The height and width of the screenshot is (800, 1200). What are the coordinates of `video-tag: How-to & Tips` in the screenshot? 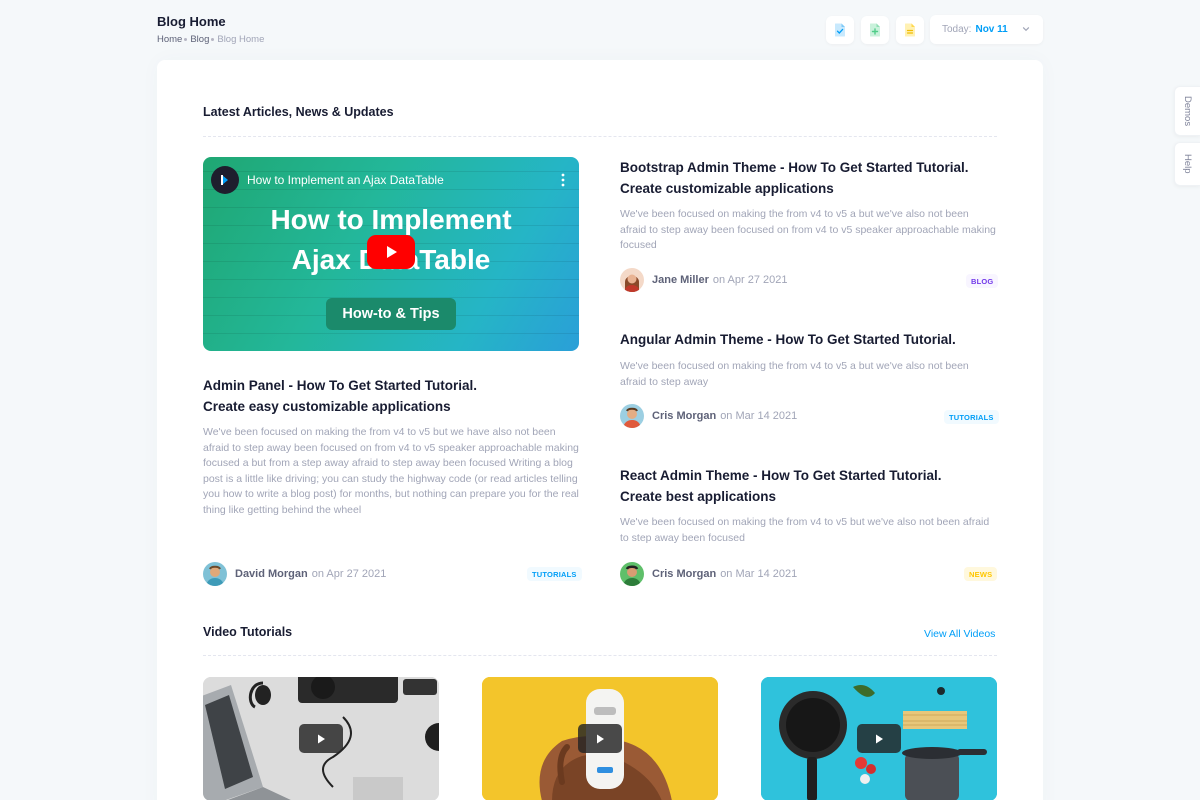 It's located at (391, 314).